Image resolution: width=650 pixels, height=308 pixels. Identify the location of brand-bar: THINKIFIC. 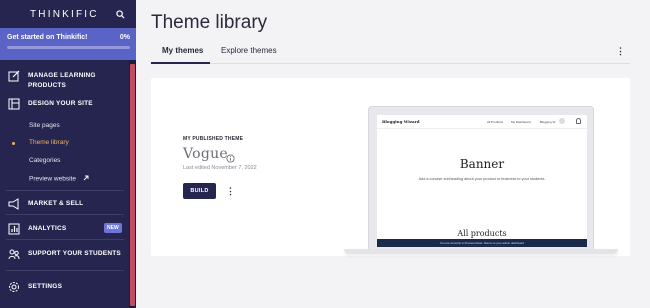
(68, 14).